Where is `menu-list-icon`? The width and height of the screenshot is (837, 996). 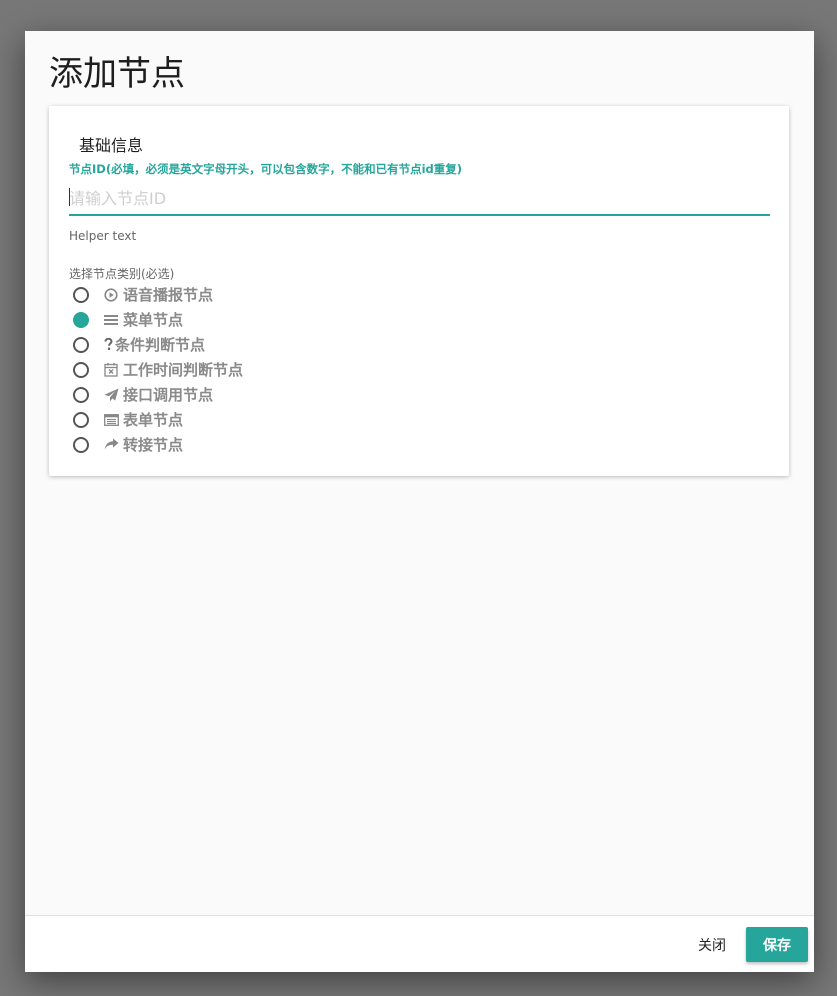
menu-list-icon is located at coordinates (111, 320).